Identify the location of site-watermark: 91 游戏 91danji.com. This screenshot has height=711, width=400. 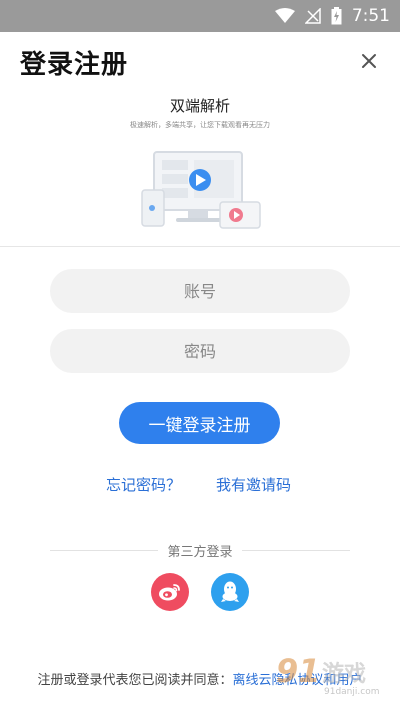
(334, 680).